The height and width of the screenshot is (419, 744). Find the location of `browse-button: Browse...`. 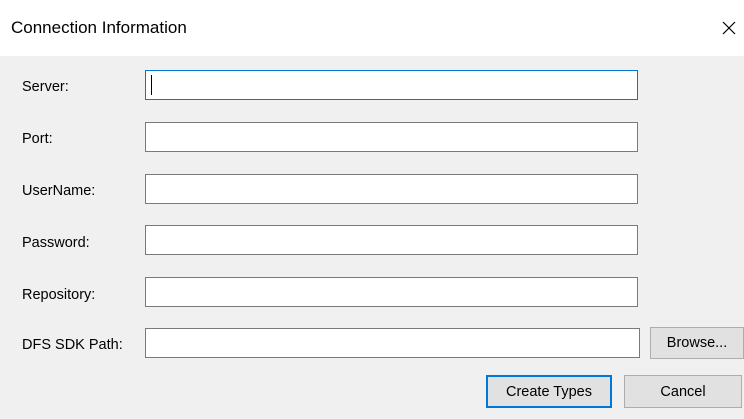

browse-button: Browse... is located at coordinates (697, 343).